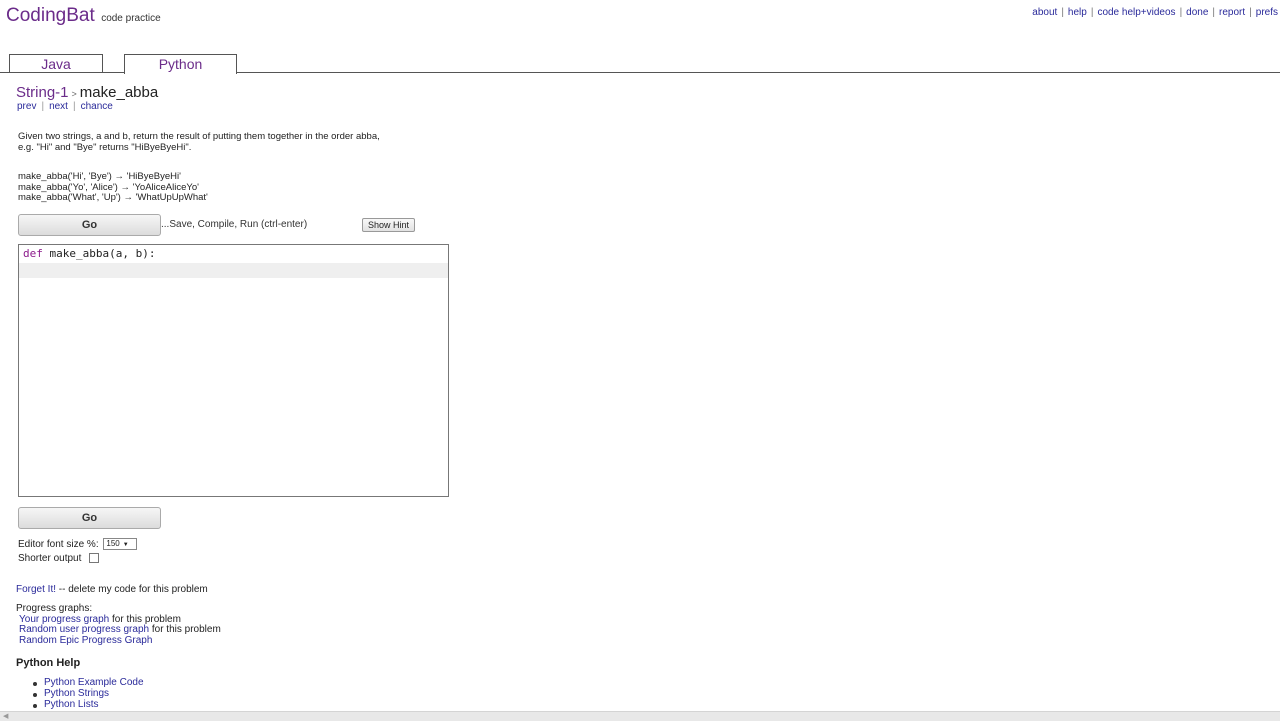 This screenshot has height=721, width=1280. I want to click on python-lists-link: Python Lists, so click(71, 704).